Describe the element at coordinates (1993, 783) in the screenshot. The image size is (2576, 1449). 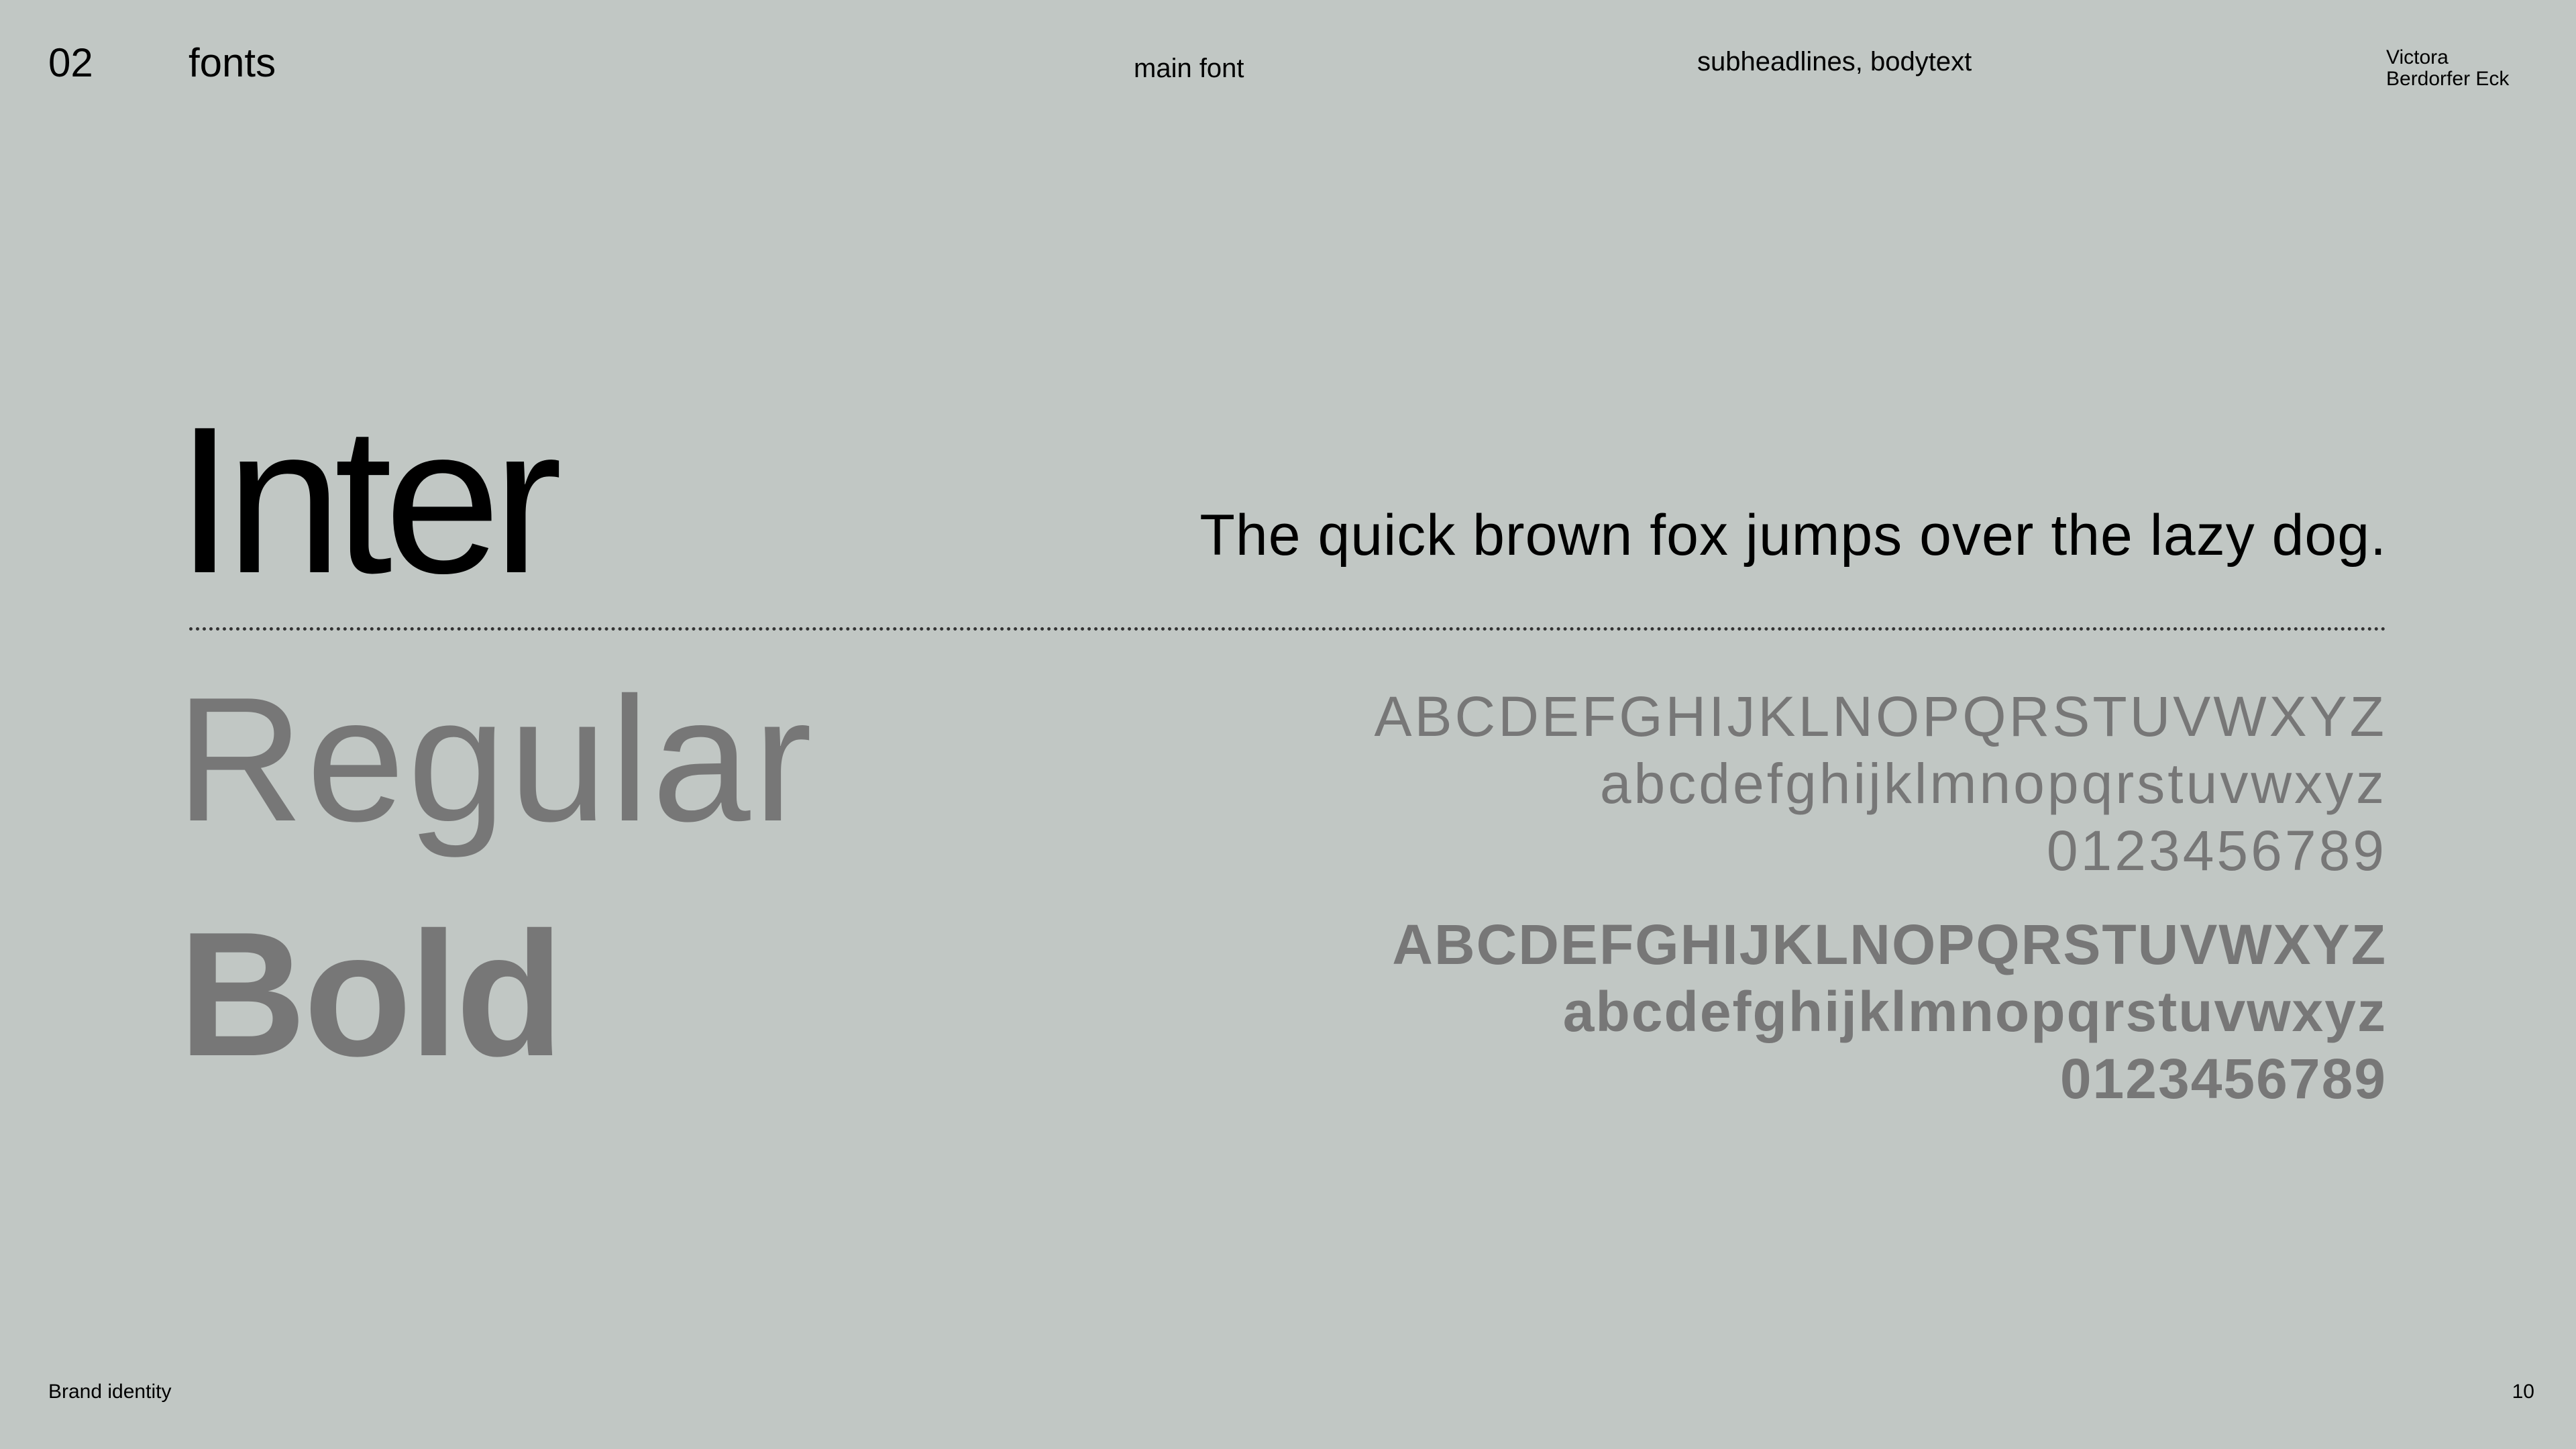
I see `regular-lowercase-glyphs: abcdefghijklmnopqrstuvwxyz` at that location.